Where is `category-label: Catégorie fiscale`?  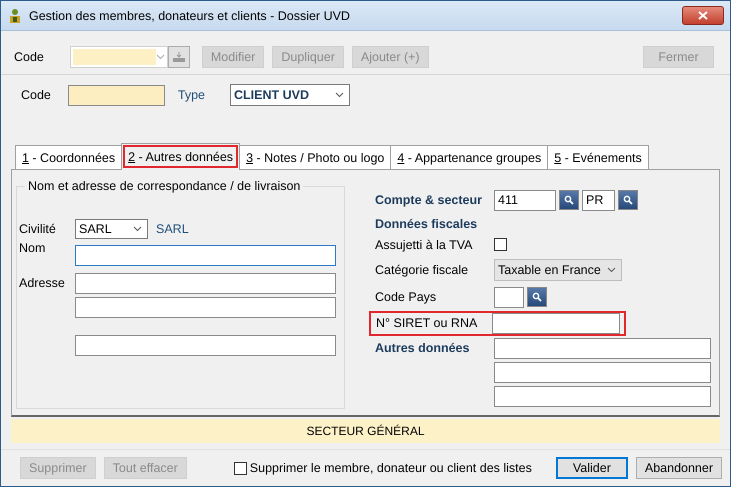 category-label: Catégorie fiscale is located at coordinates (422, 269).